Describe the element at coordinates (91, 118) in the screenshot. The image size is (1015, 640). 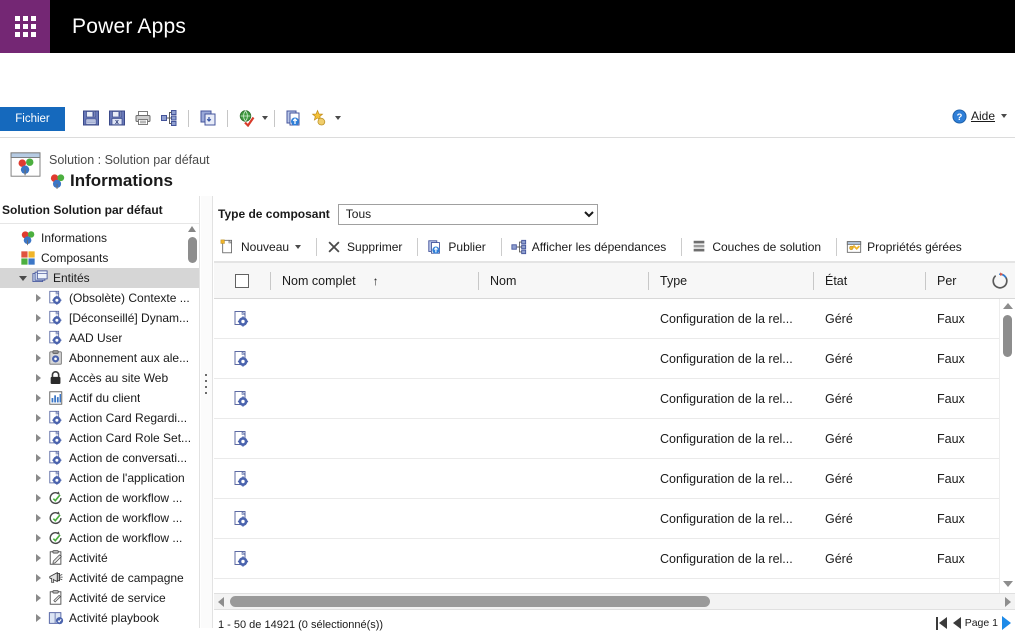
I see `save-button` at that location.